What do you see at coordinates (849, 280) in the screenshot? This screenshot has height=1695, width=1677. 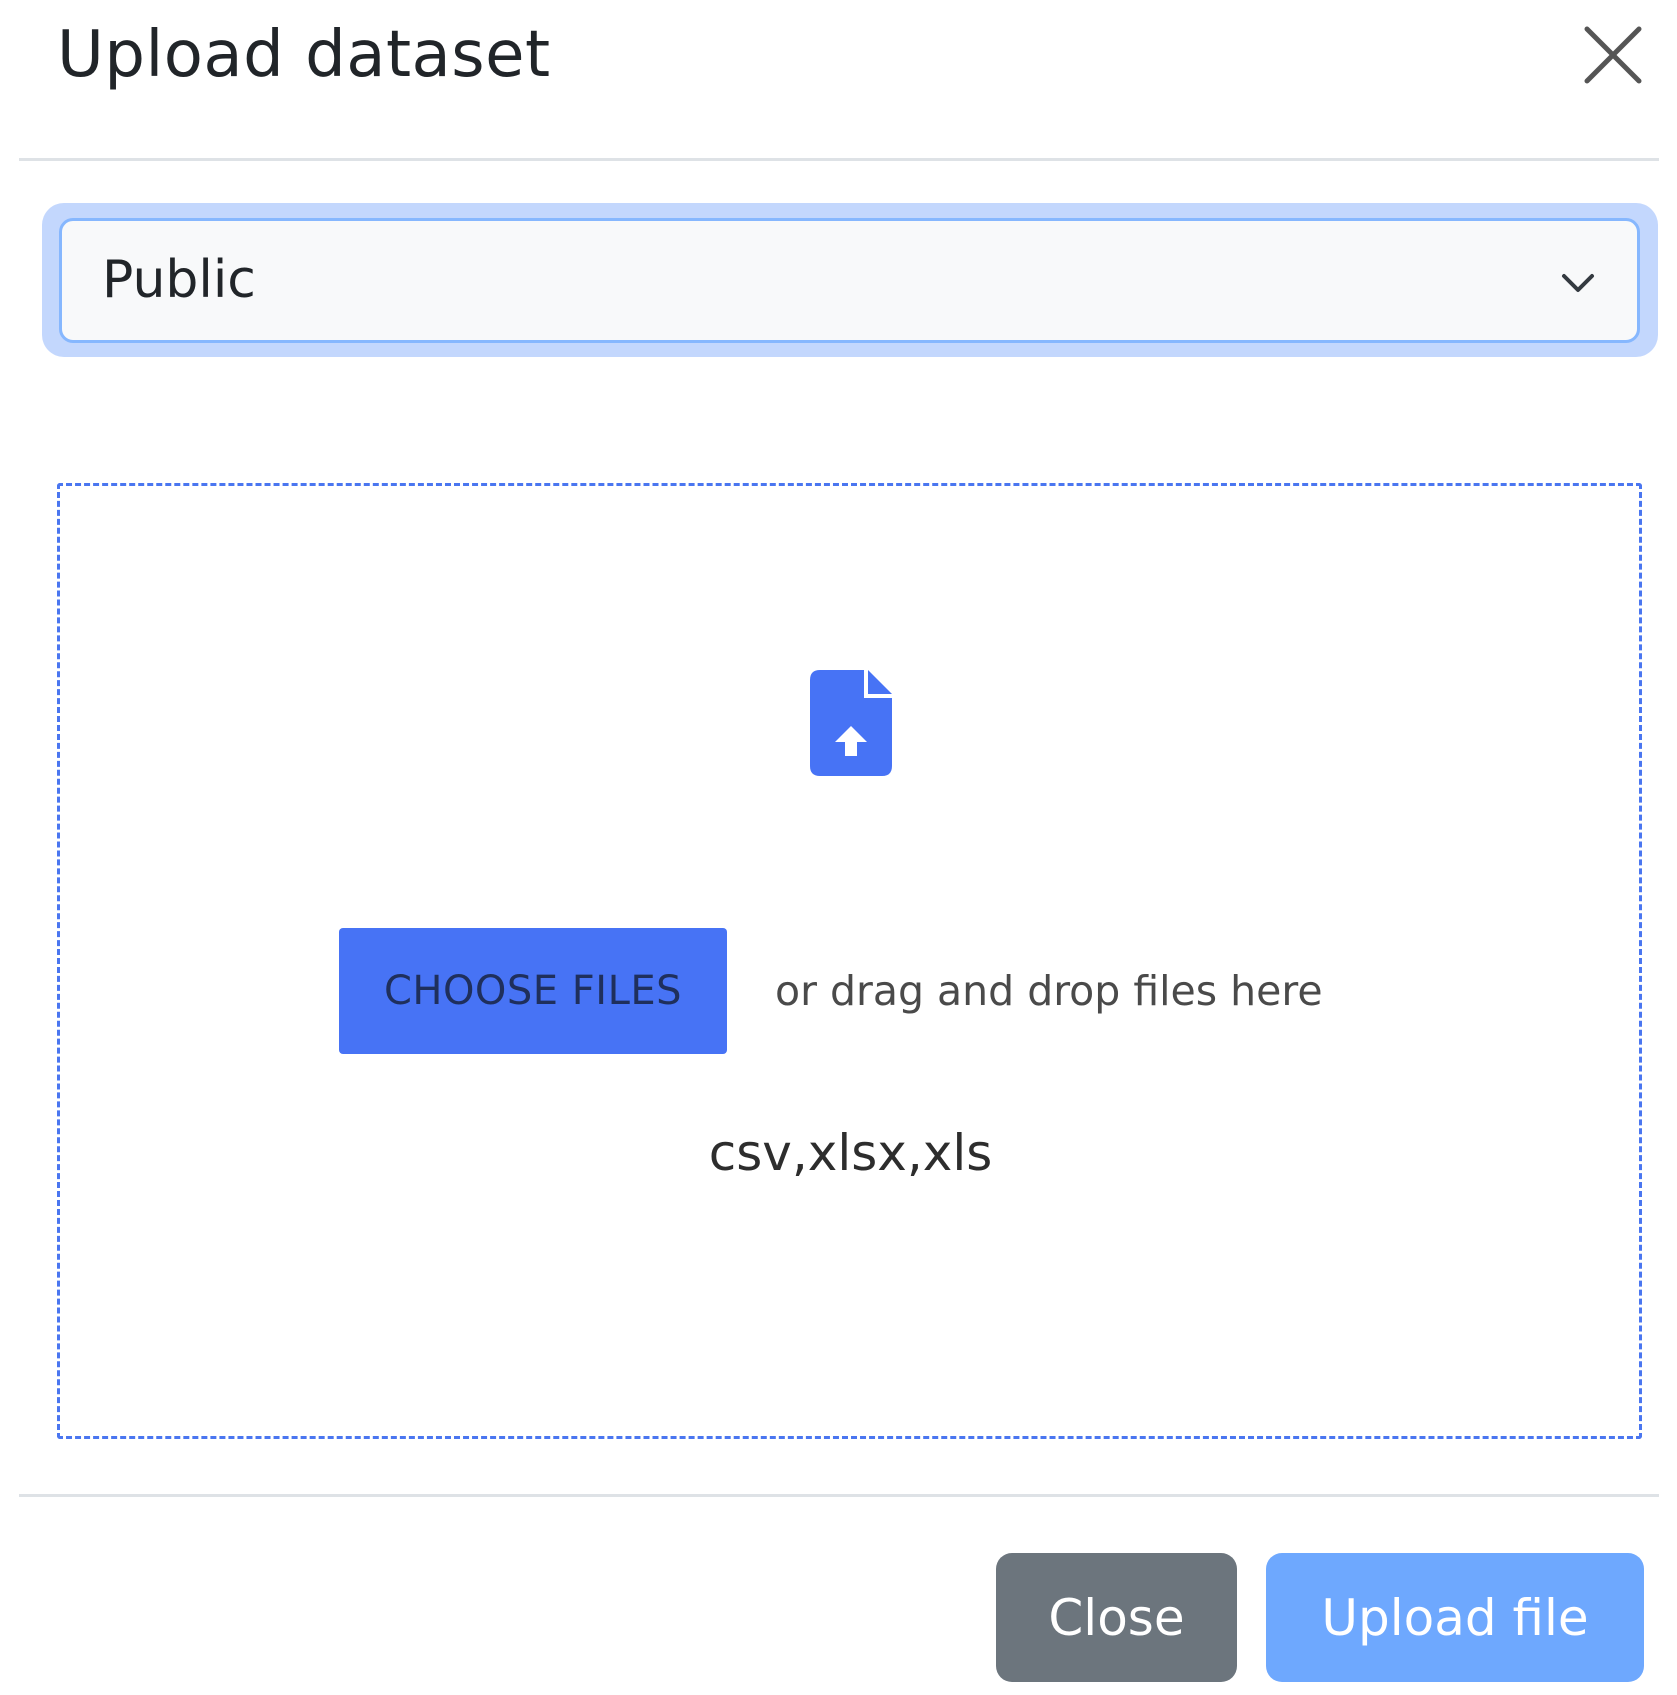 I see `visibility-select: Public` at bounding box center [849, 280].